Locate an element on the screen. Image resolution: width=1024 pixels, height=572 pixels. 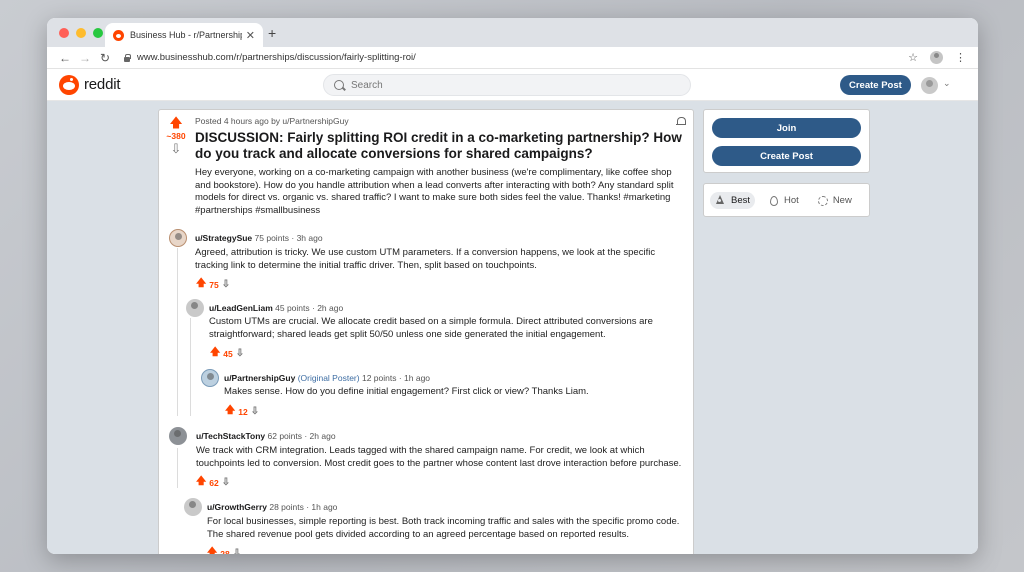
comment-score: 12 is located at coordinates (243, 411).